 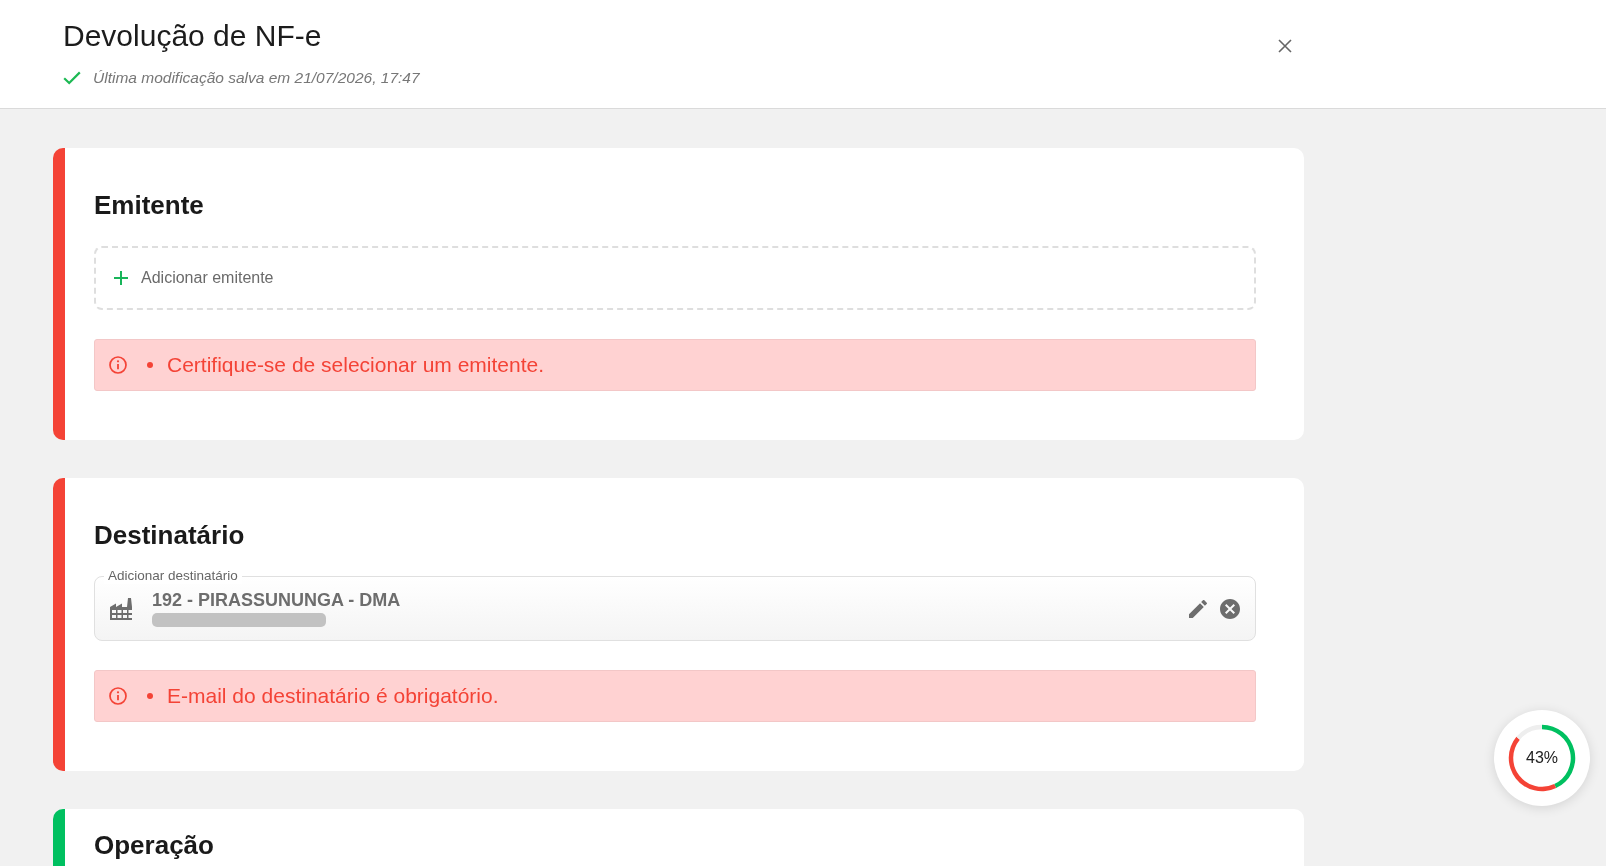 I want to click on clear-button, so click(x=1230, y=608).